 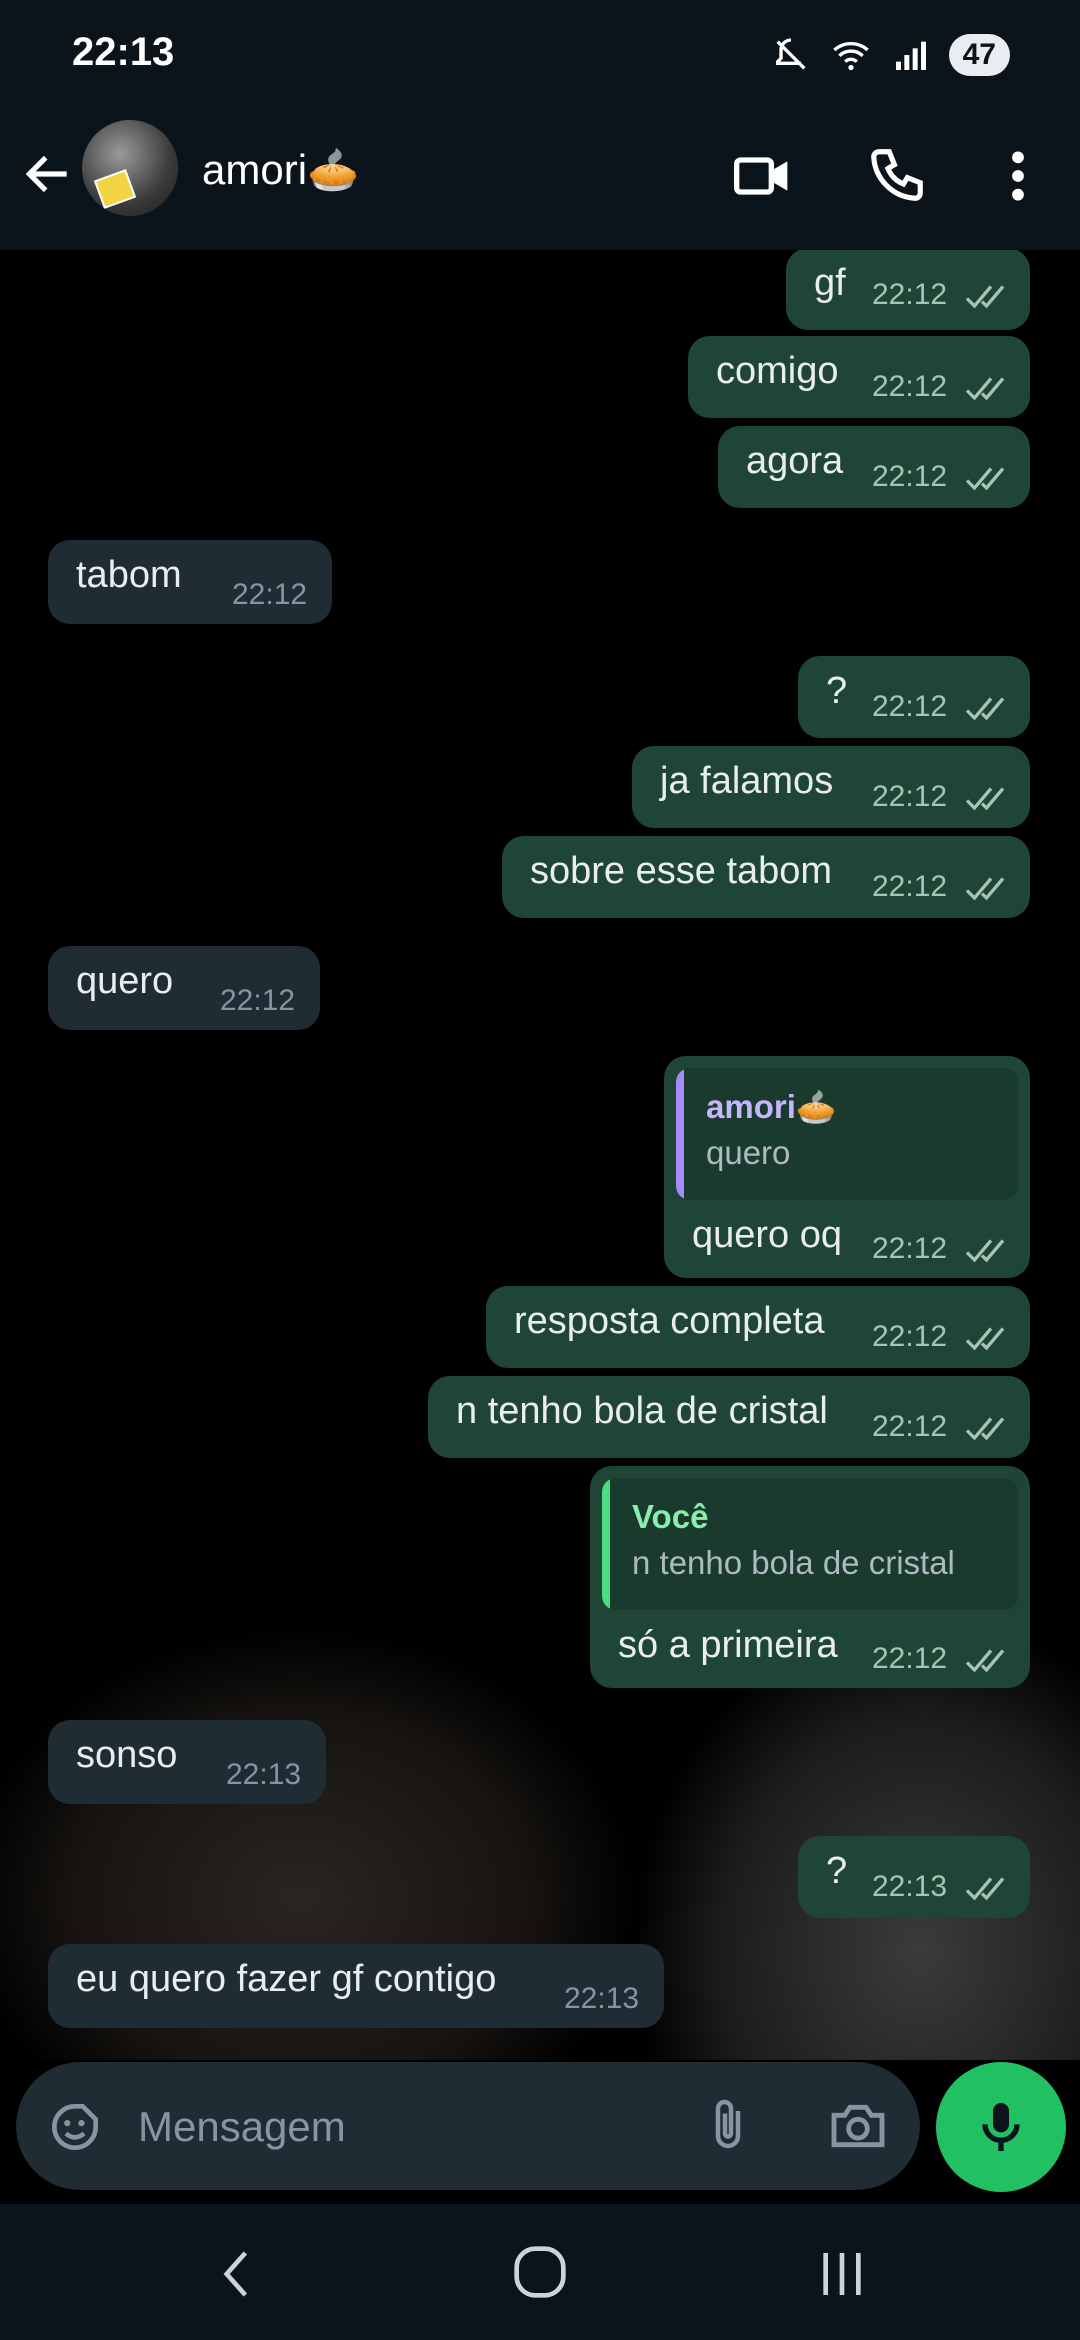 What do you see at coordinates (184, 988) in the screenshot?
I see `incoming-message: quero 22:12` at bounding box center [184, 988].